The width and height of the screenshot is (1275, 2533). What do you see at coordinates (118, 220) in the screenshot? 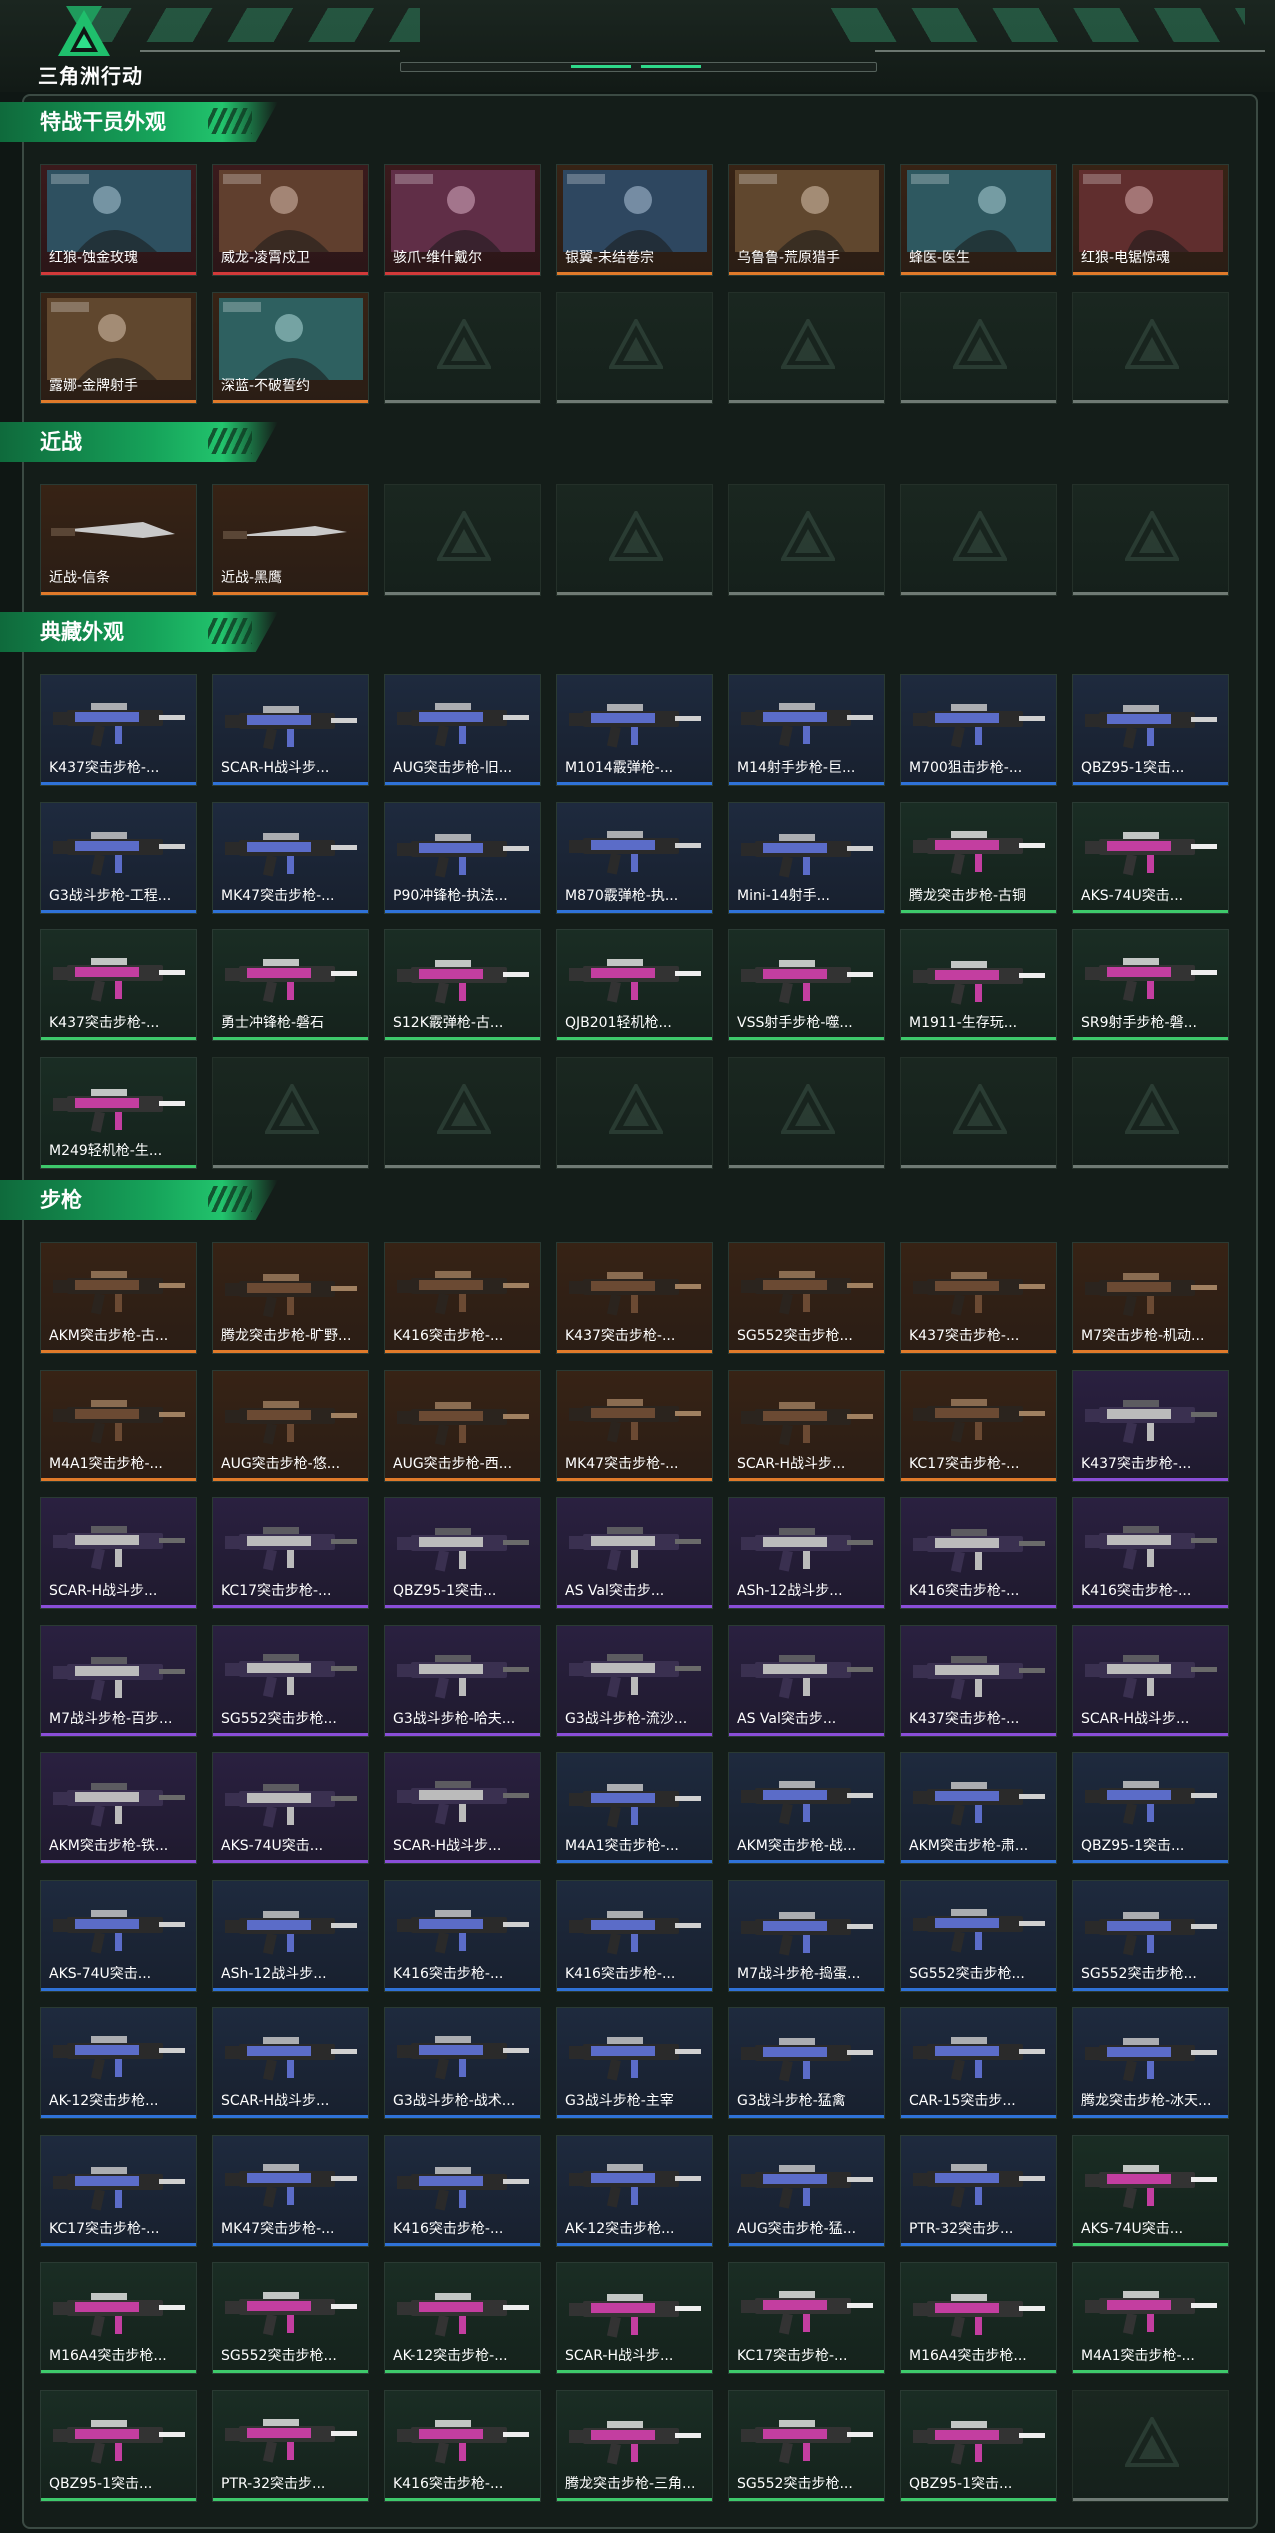
I see `item-card: 红狼-蚀金玫瑰` at bounding box center [118, 220].